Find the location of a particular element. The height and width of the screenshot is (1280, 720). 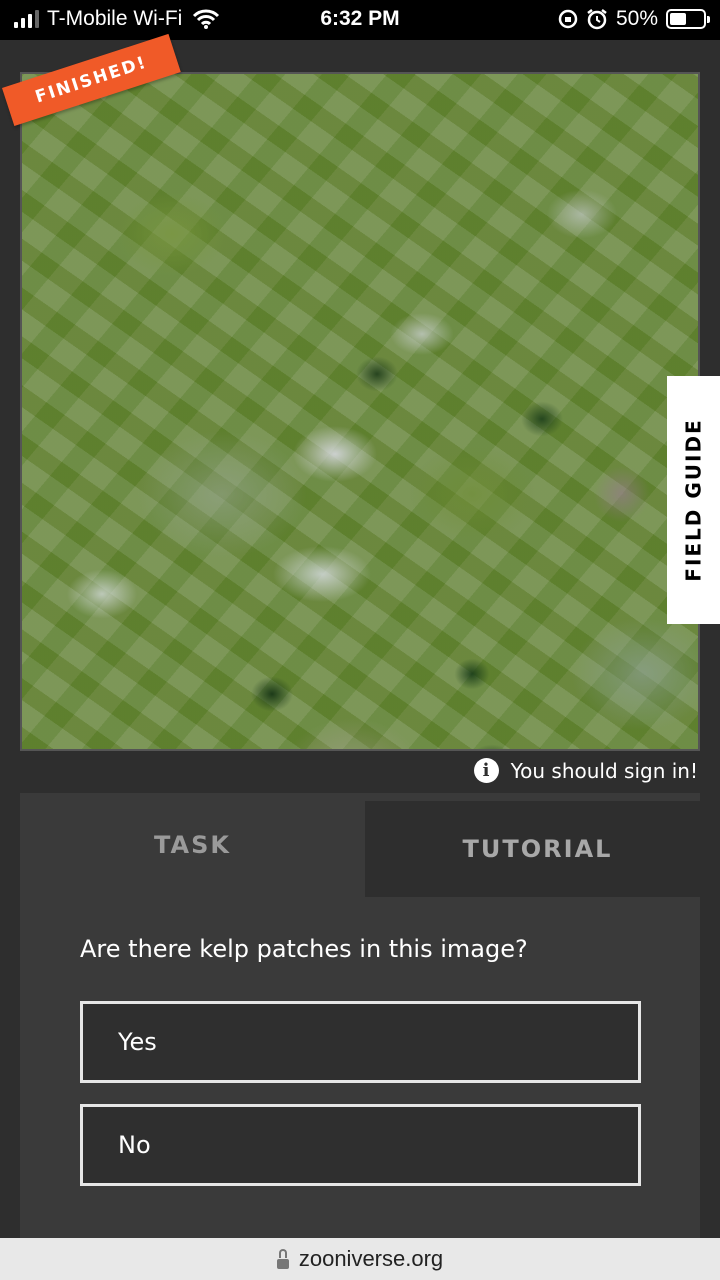

battery-percent: 50% is located at coordinates (636, 18).